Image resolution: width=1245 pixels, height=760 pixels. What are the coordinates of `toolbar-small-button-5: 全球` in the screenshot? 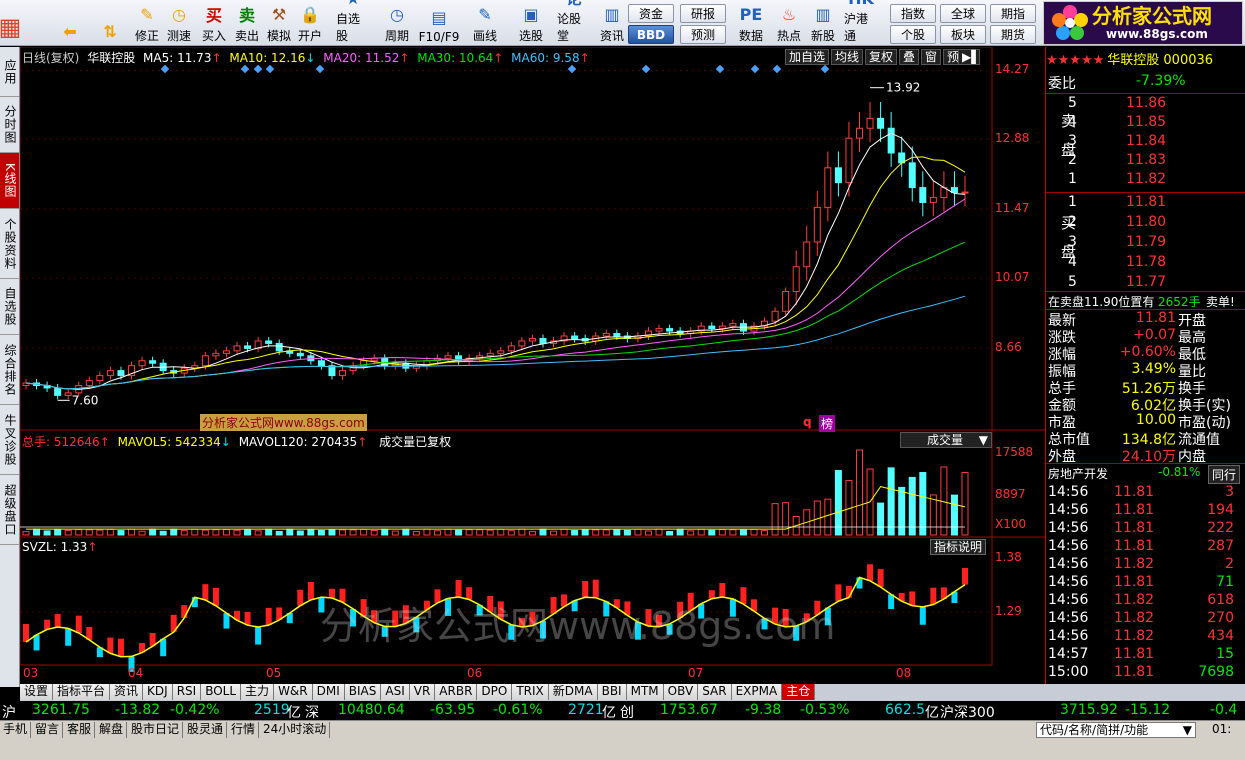 It's located at (963, 13).